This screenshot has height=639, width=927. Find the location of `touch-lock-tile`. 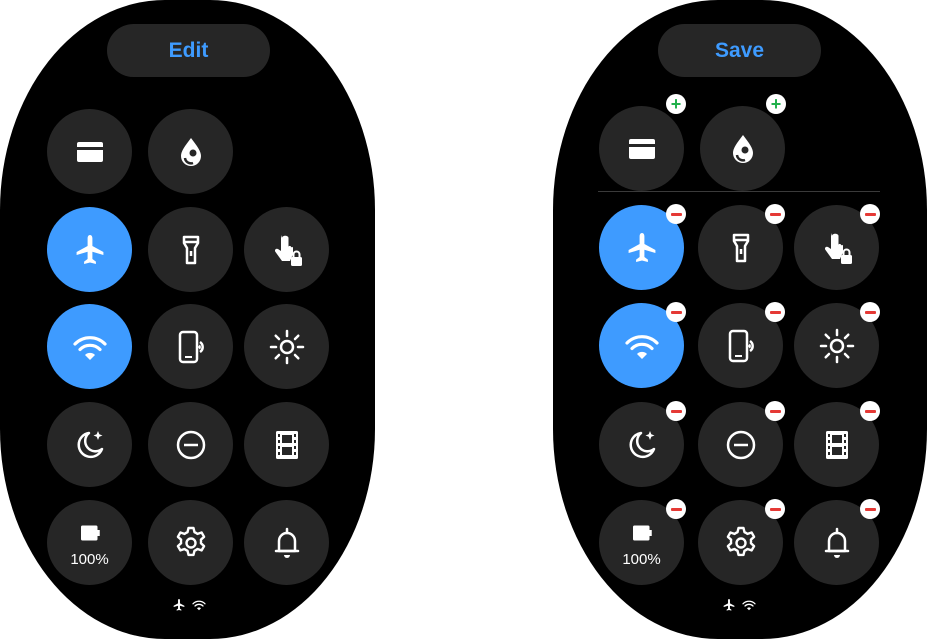

touch-lock-tile is located at coordinates (286, 249).